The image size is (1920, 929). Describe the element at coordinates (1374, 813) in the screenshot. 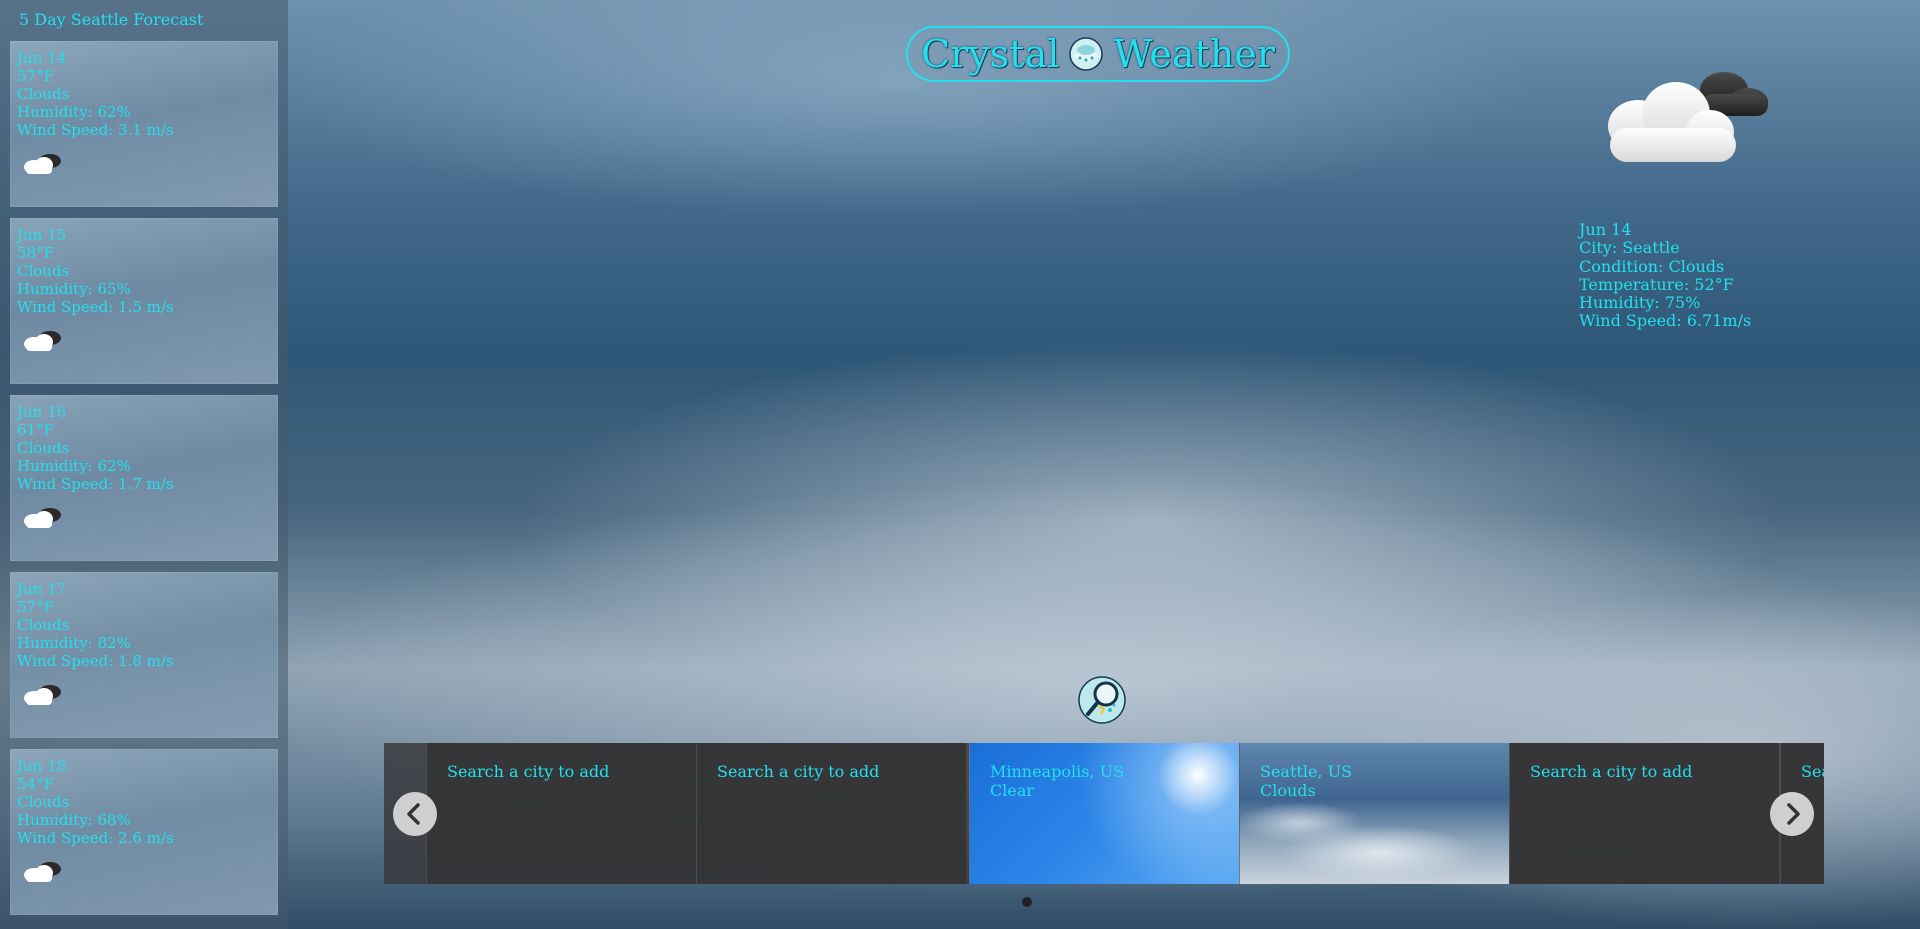

I see `city-slide-seattle: Seattle, US Clouds` at that location.